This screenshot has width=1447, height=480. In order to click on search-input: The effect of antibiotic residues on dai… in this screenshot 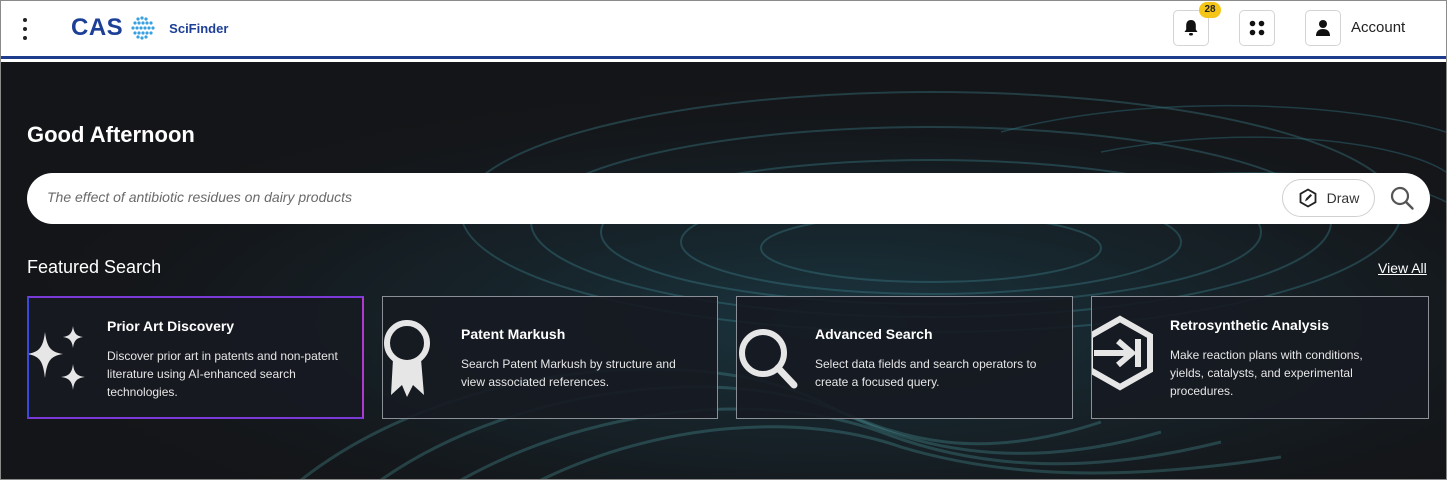, I will do `click(199, 197)`.